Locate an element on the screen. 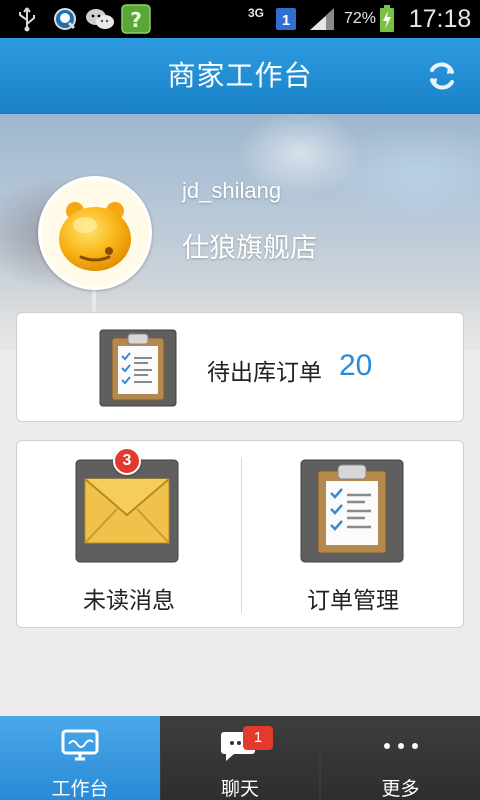  monitor-icon is located at coordinates (80, 746).